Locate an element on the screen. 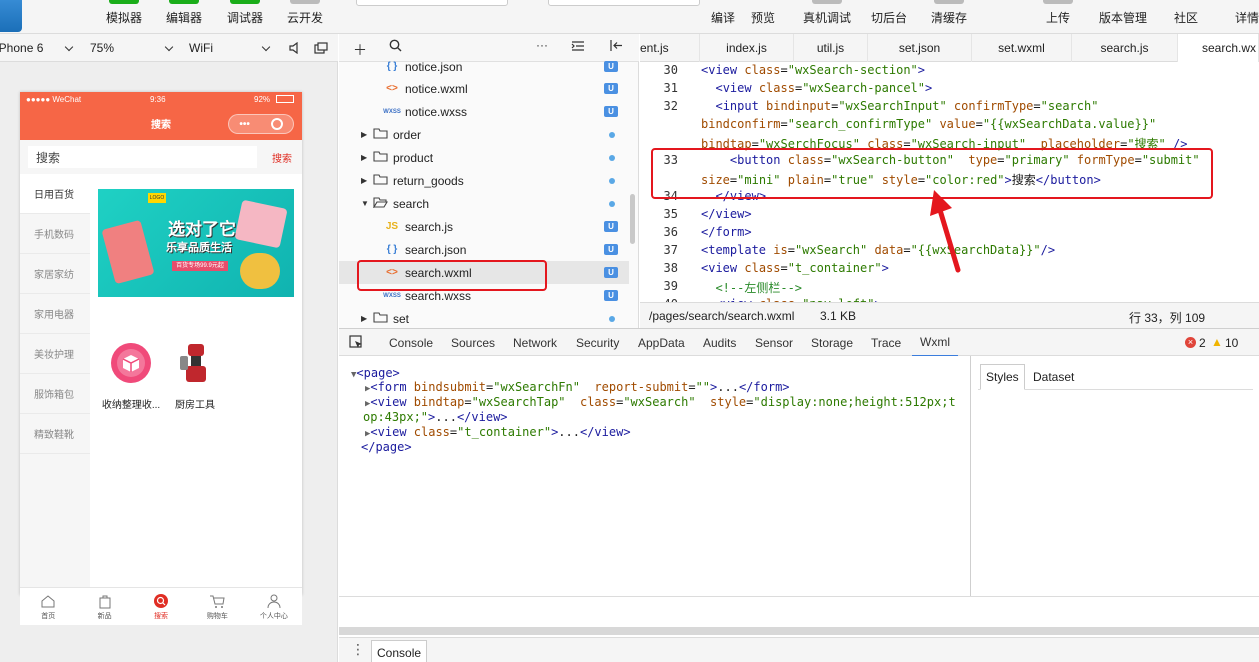 This screenshot has height=662, width=1259. inspect-icon is located at coordinates (356, 344).